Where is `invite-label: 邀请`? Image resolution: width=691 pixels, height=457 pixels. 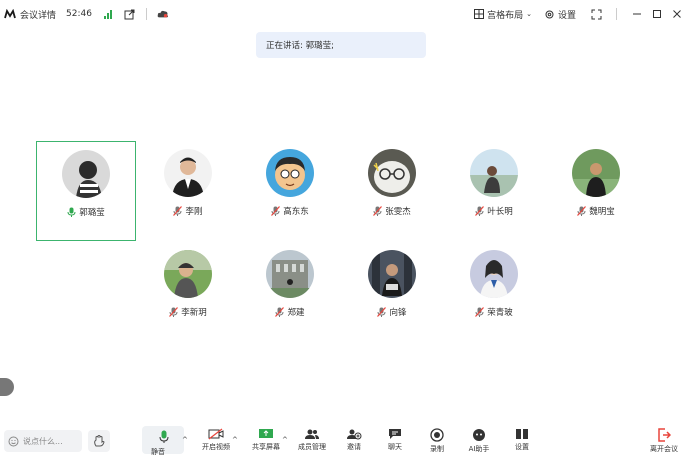 invite-label: 邀请 is located at coordinates (354, 447).